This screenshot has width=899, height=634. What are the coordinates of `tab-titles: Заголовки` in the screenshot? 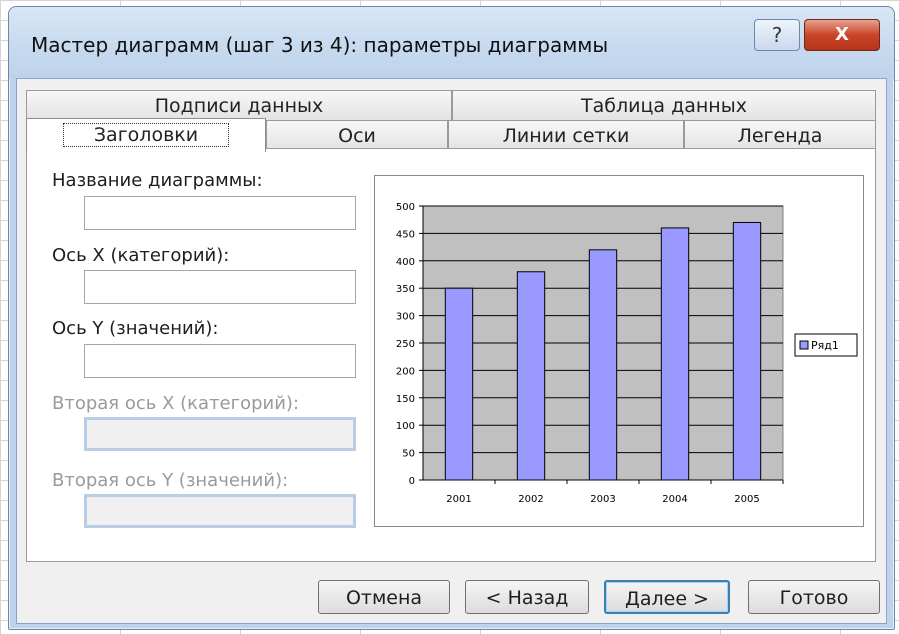 It's located at (146, 135).